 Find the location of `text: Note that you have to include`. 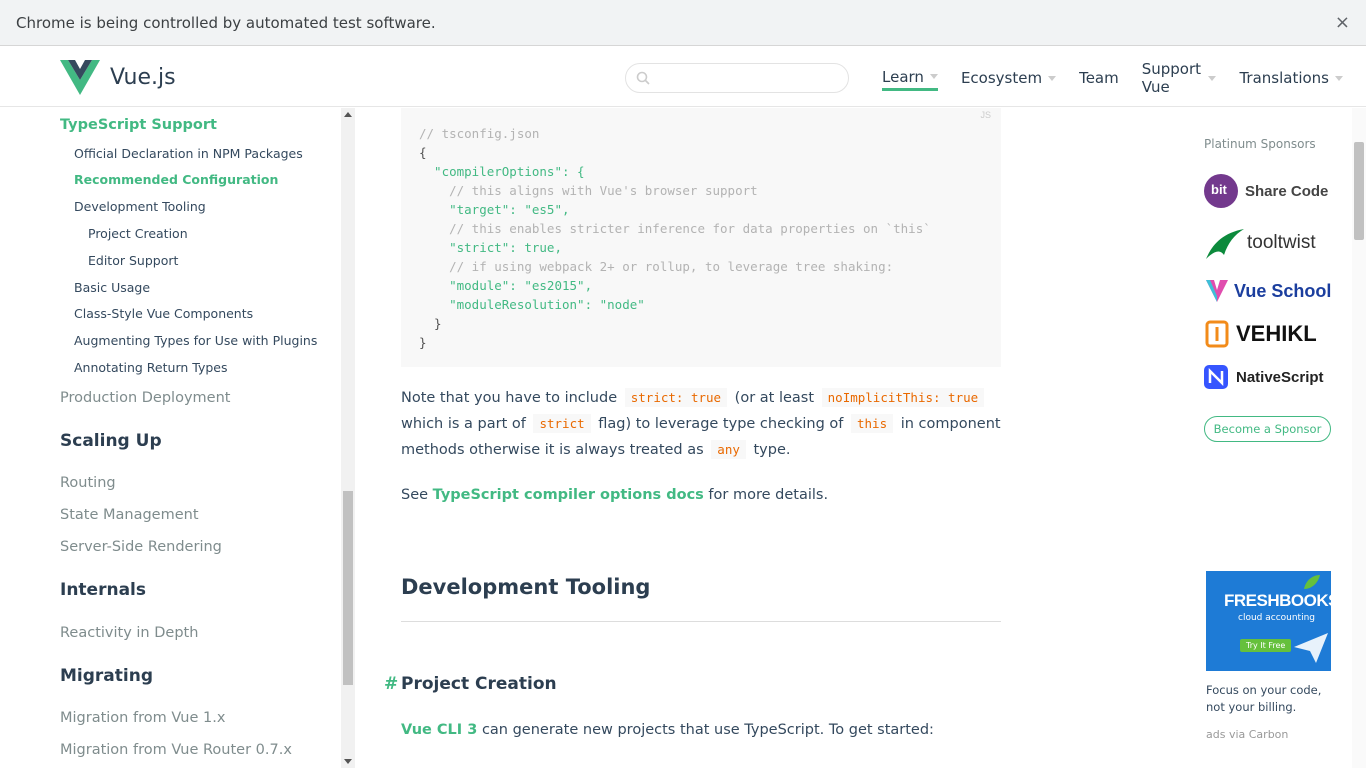

text: Note that you have to include is located at coordinates (509, 398).